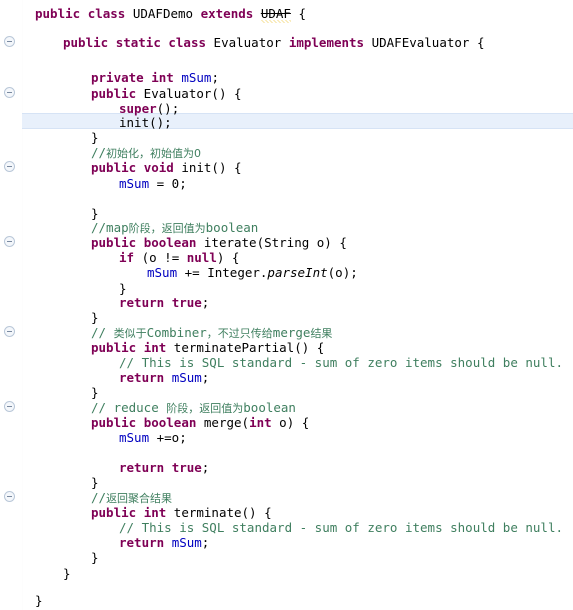  I want to click on code-line: // 类似于Combiner，不过只传给merge结果, so click(211, 333).